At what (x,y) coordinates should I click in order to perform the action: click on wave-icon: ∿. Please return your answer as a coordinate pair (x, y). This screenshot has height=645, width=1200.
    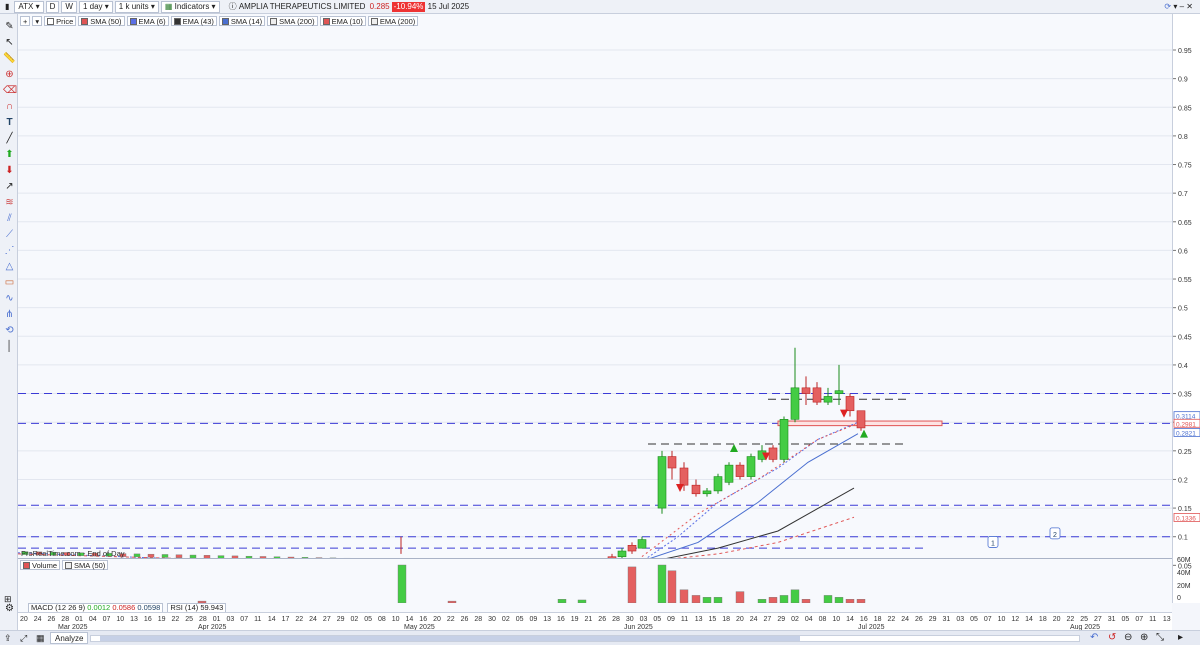
    Looking at the image, I should click on (9, 298).